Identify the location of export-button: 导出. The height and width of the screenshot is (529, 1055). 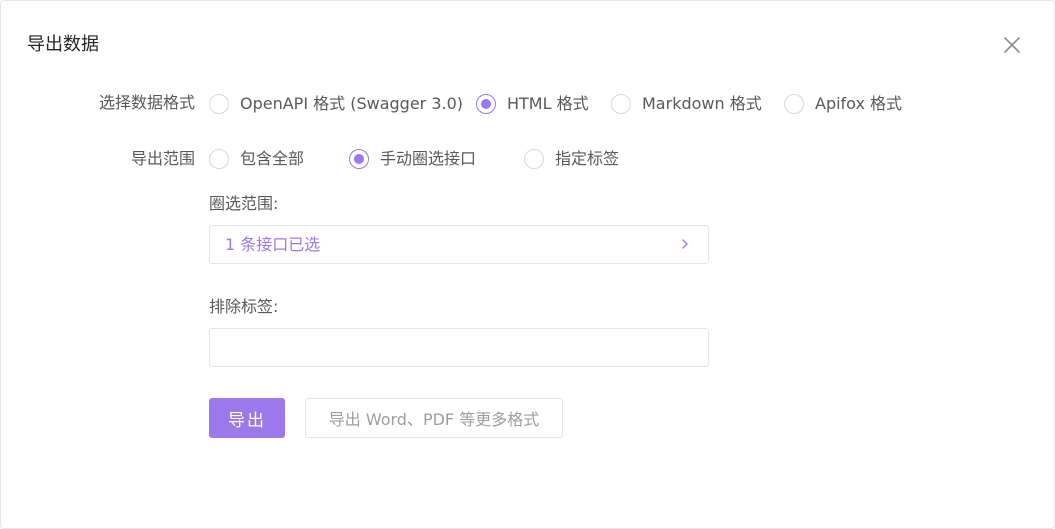
(247, 418).